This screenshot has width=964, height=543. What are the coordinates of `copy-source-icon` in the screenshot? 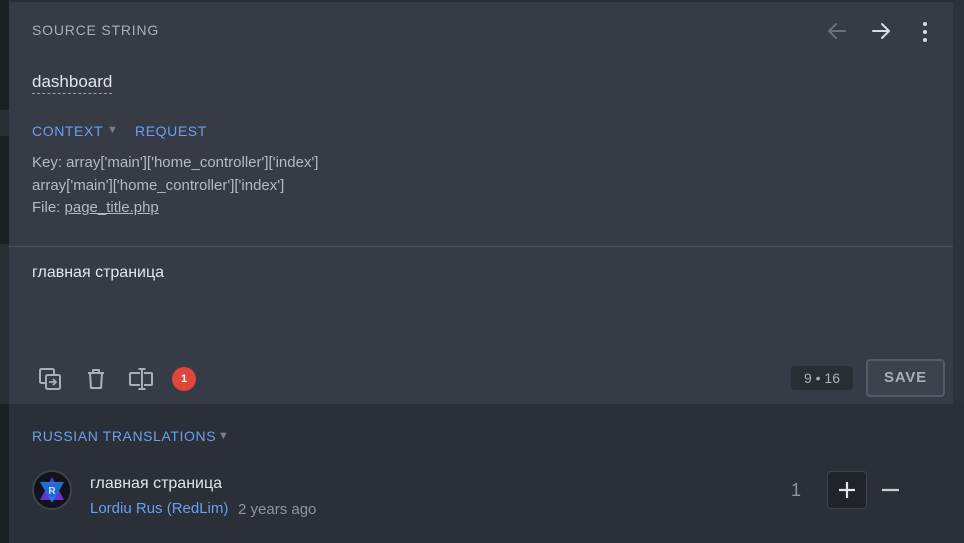 It's located at (50, 379).